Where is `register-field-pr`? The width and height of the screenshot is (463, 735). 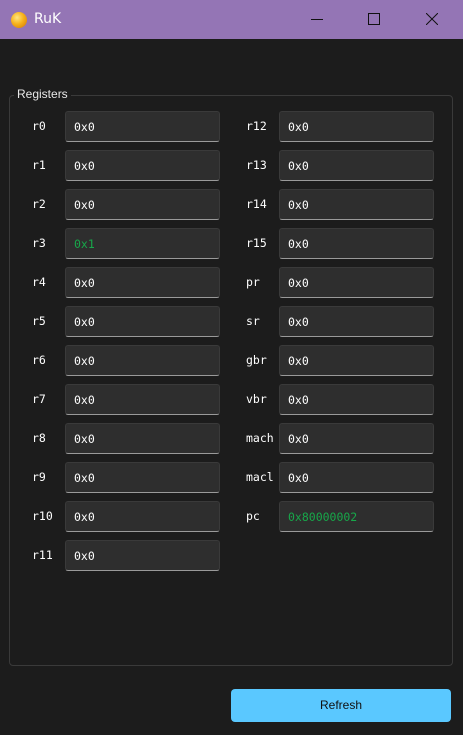 register-field-pr is located at coordinates (356, 282).